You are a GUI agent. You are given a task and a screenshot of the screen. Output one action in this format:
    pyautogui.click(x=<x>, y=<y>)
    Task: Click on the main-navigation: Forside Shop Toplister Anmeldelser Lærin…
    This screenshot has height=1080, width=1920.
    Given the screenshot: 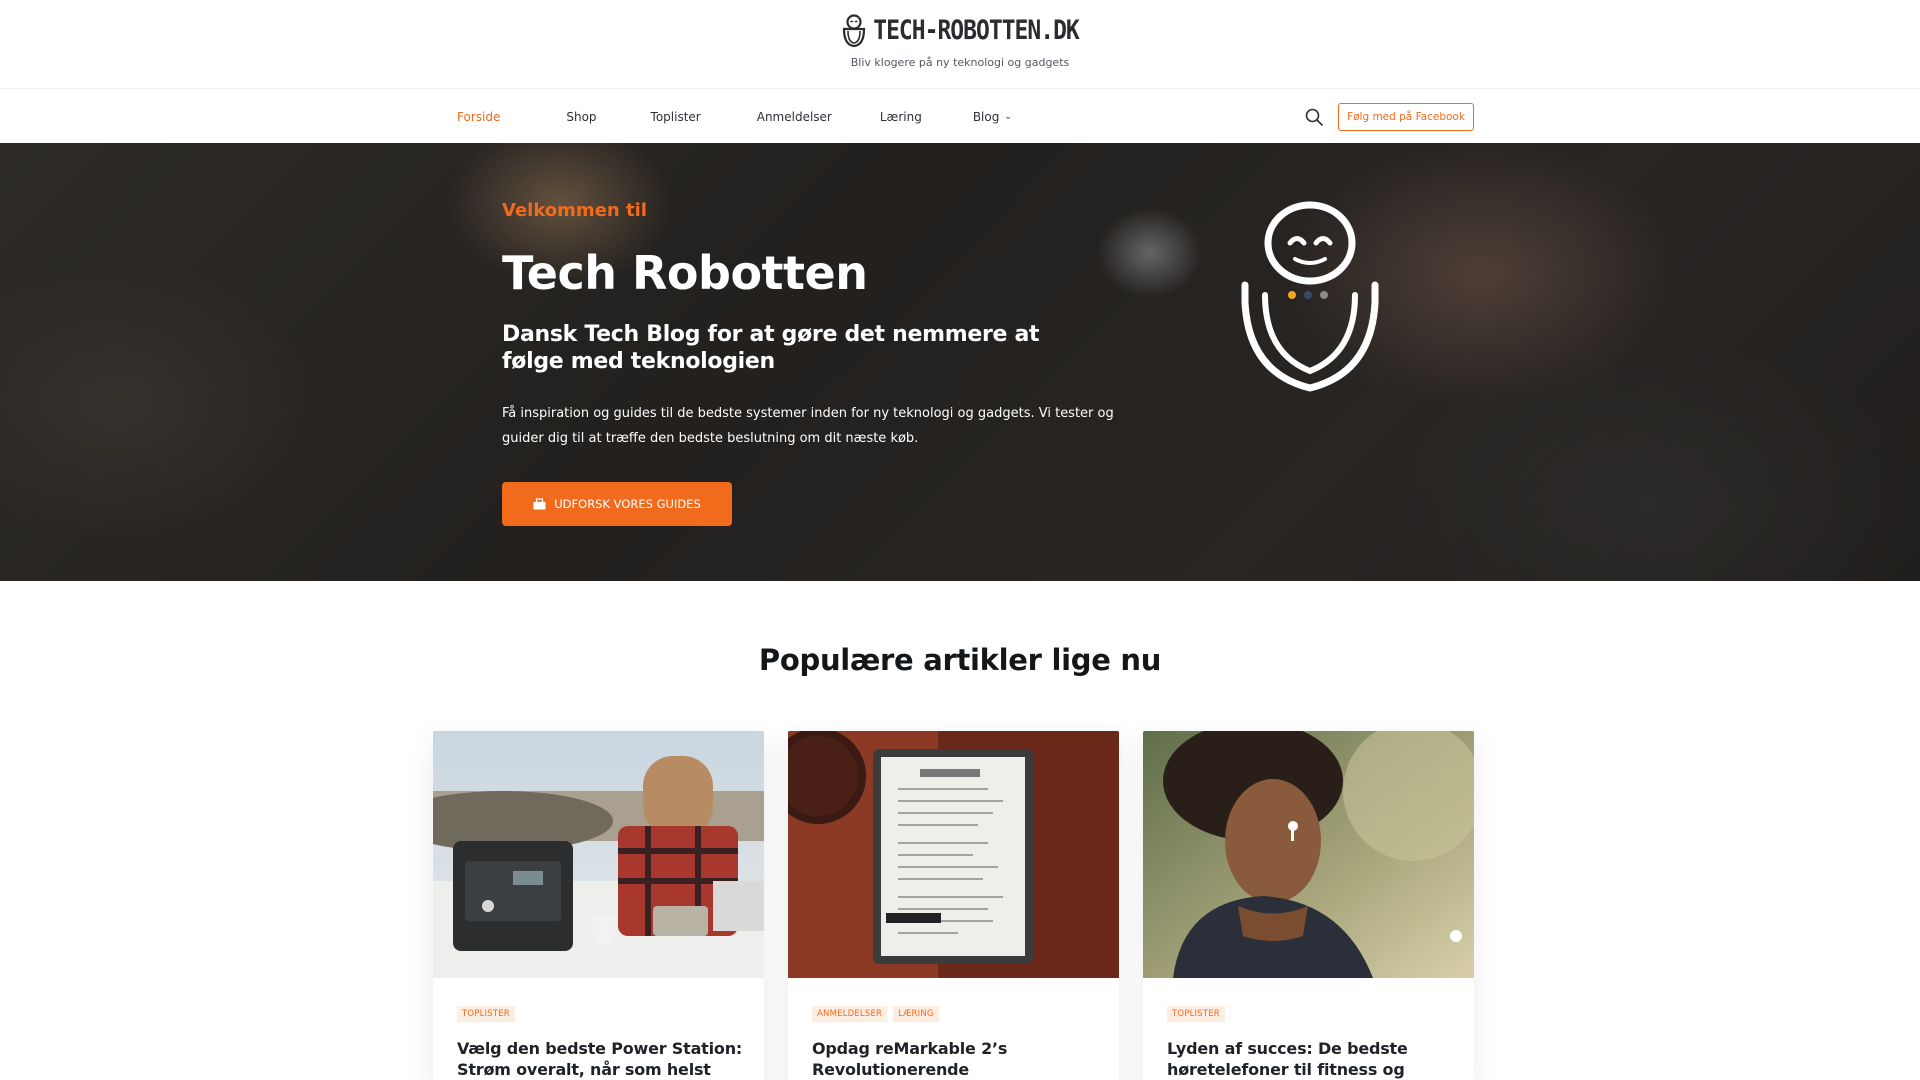 What is the action you would take?
    pyautogui.click(x=960, y=115)
    